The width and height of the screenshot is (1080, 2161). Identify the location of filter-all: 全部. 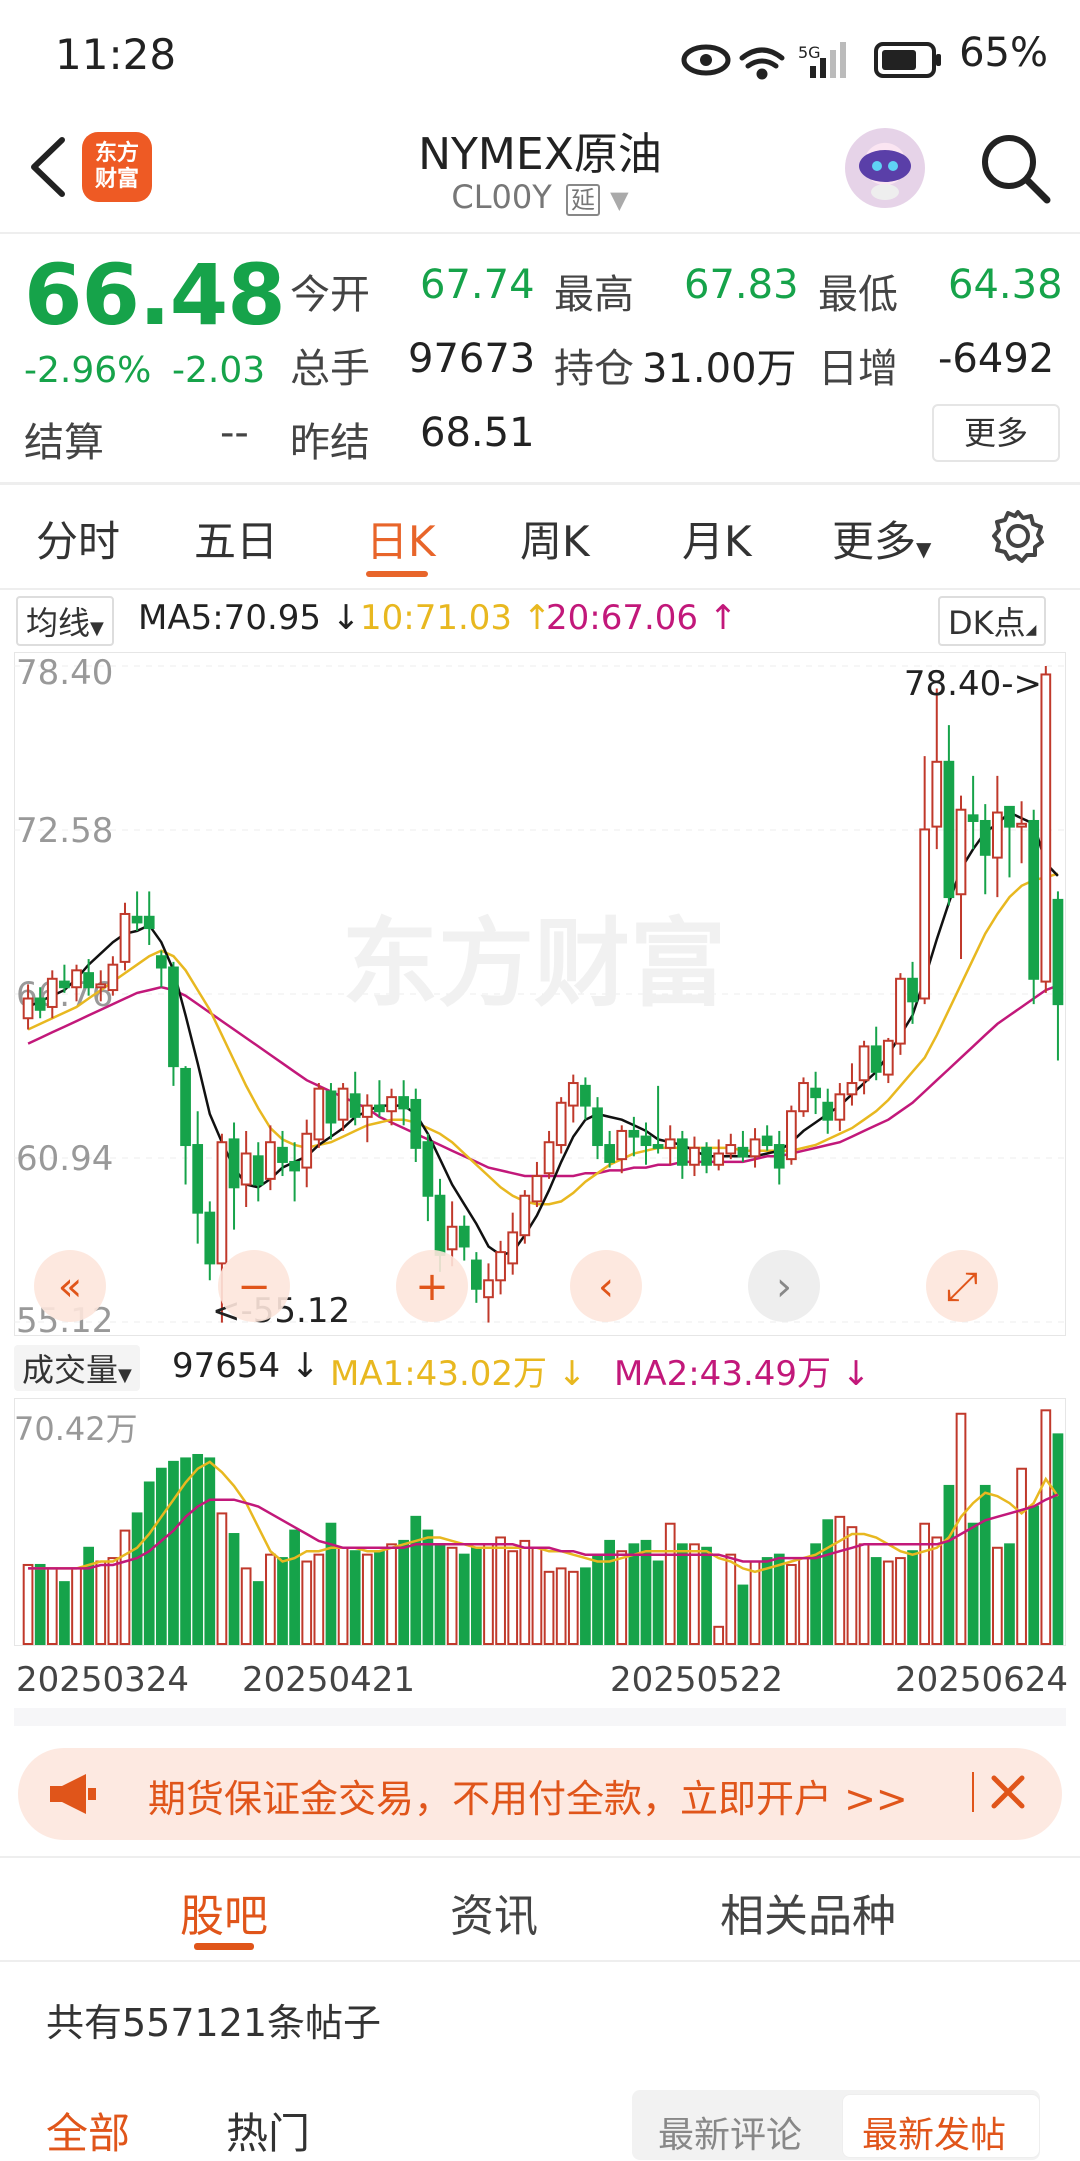
(88, 2130).